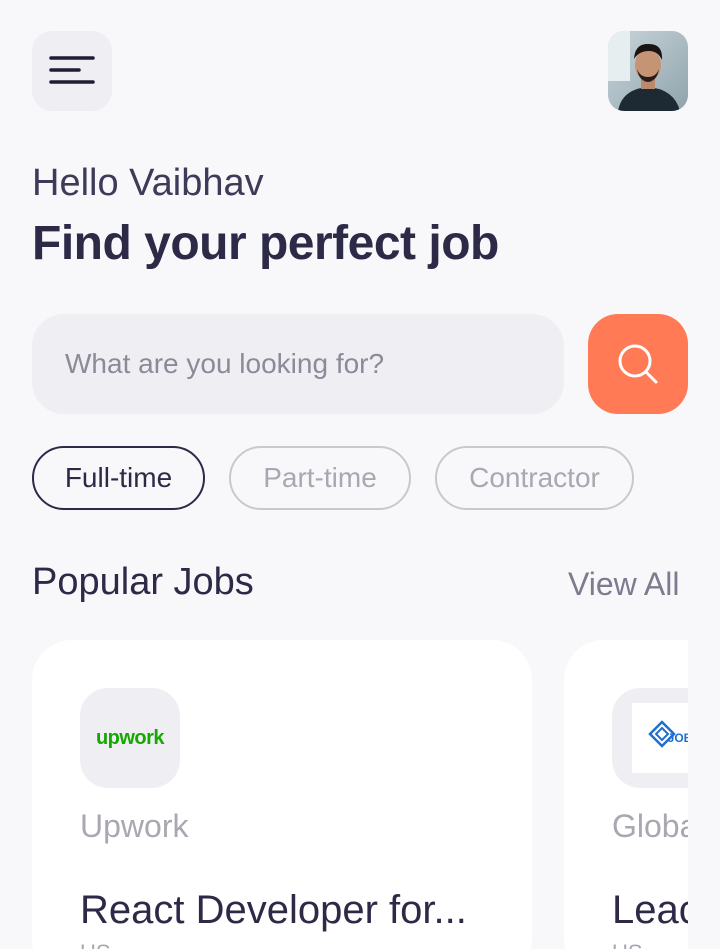 This screenshot has width=720, height=949. Describe the element at coordinates (626, 794) in the screenshot. I see `job-card: JOB Globa Leac US` at that location.